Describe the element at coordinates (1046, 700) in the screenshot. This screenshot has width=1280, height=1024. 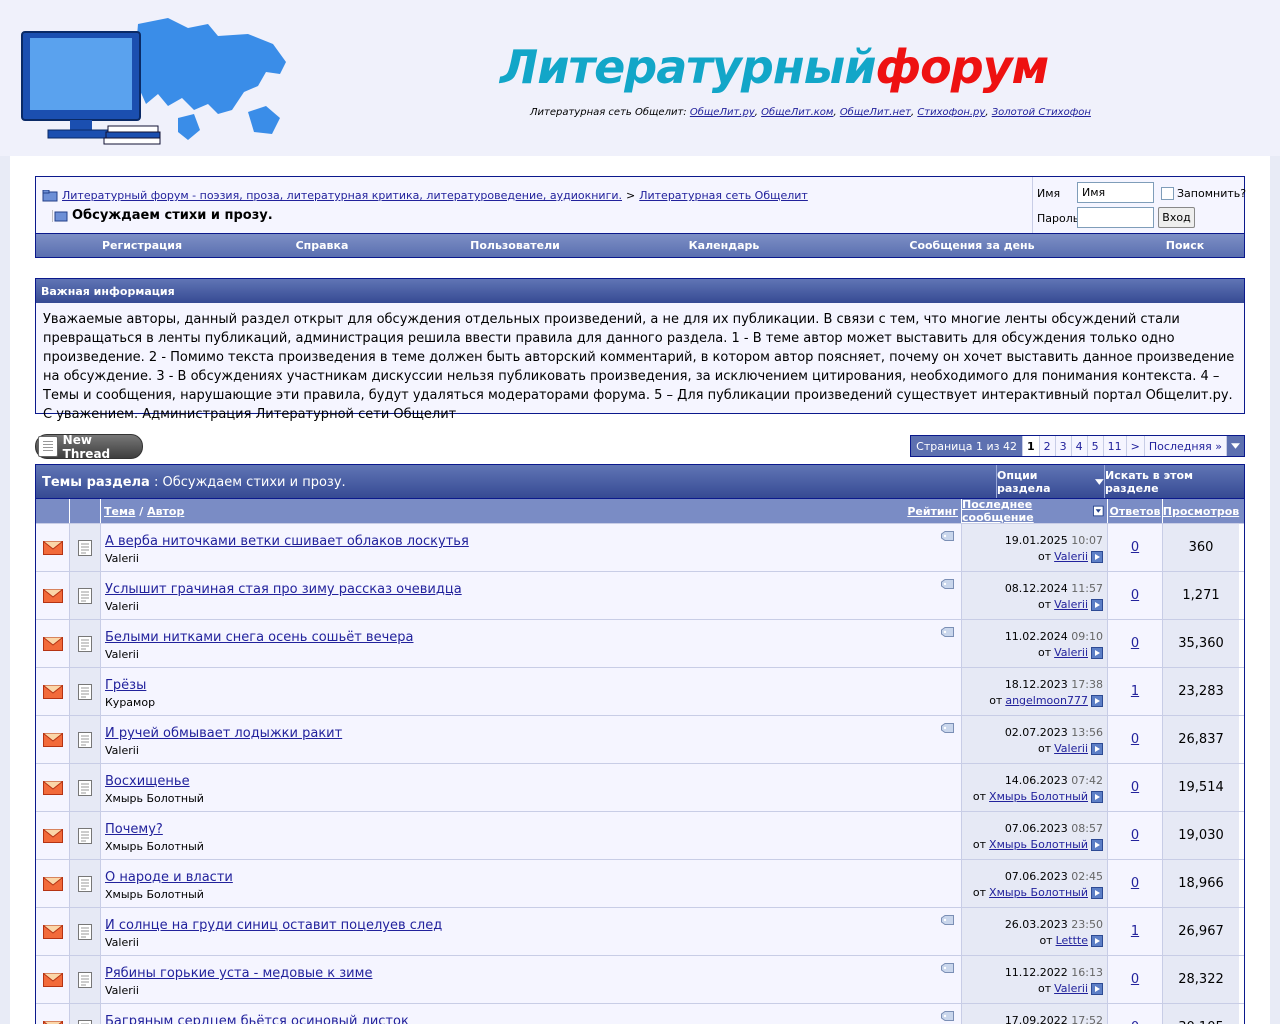
I see `last-post-user-link: angelmoon777` at that location.